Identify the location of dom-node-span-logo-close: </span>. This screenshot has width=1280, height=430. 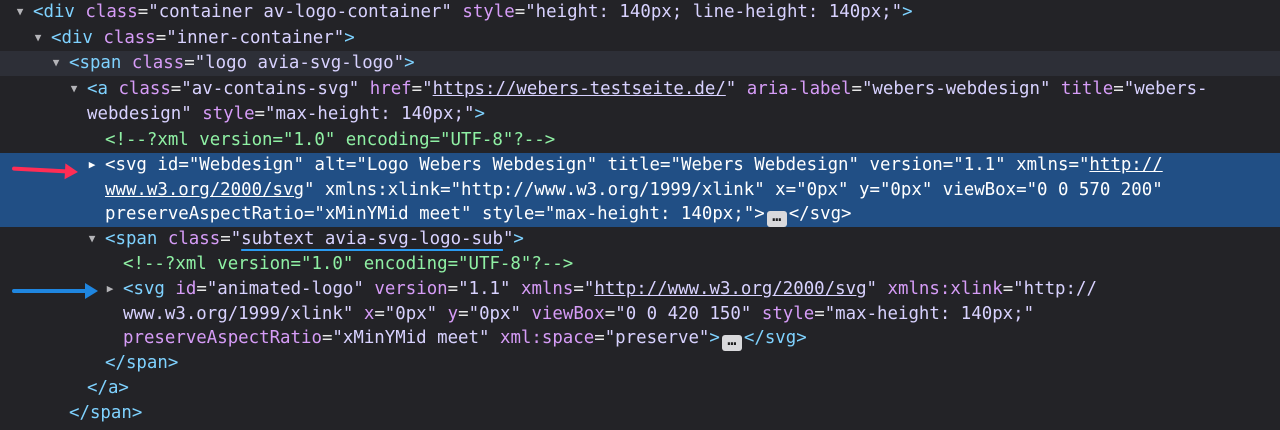
(640, 413).